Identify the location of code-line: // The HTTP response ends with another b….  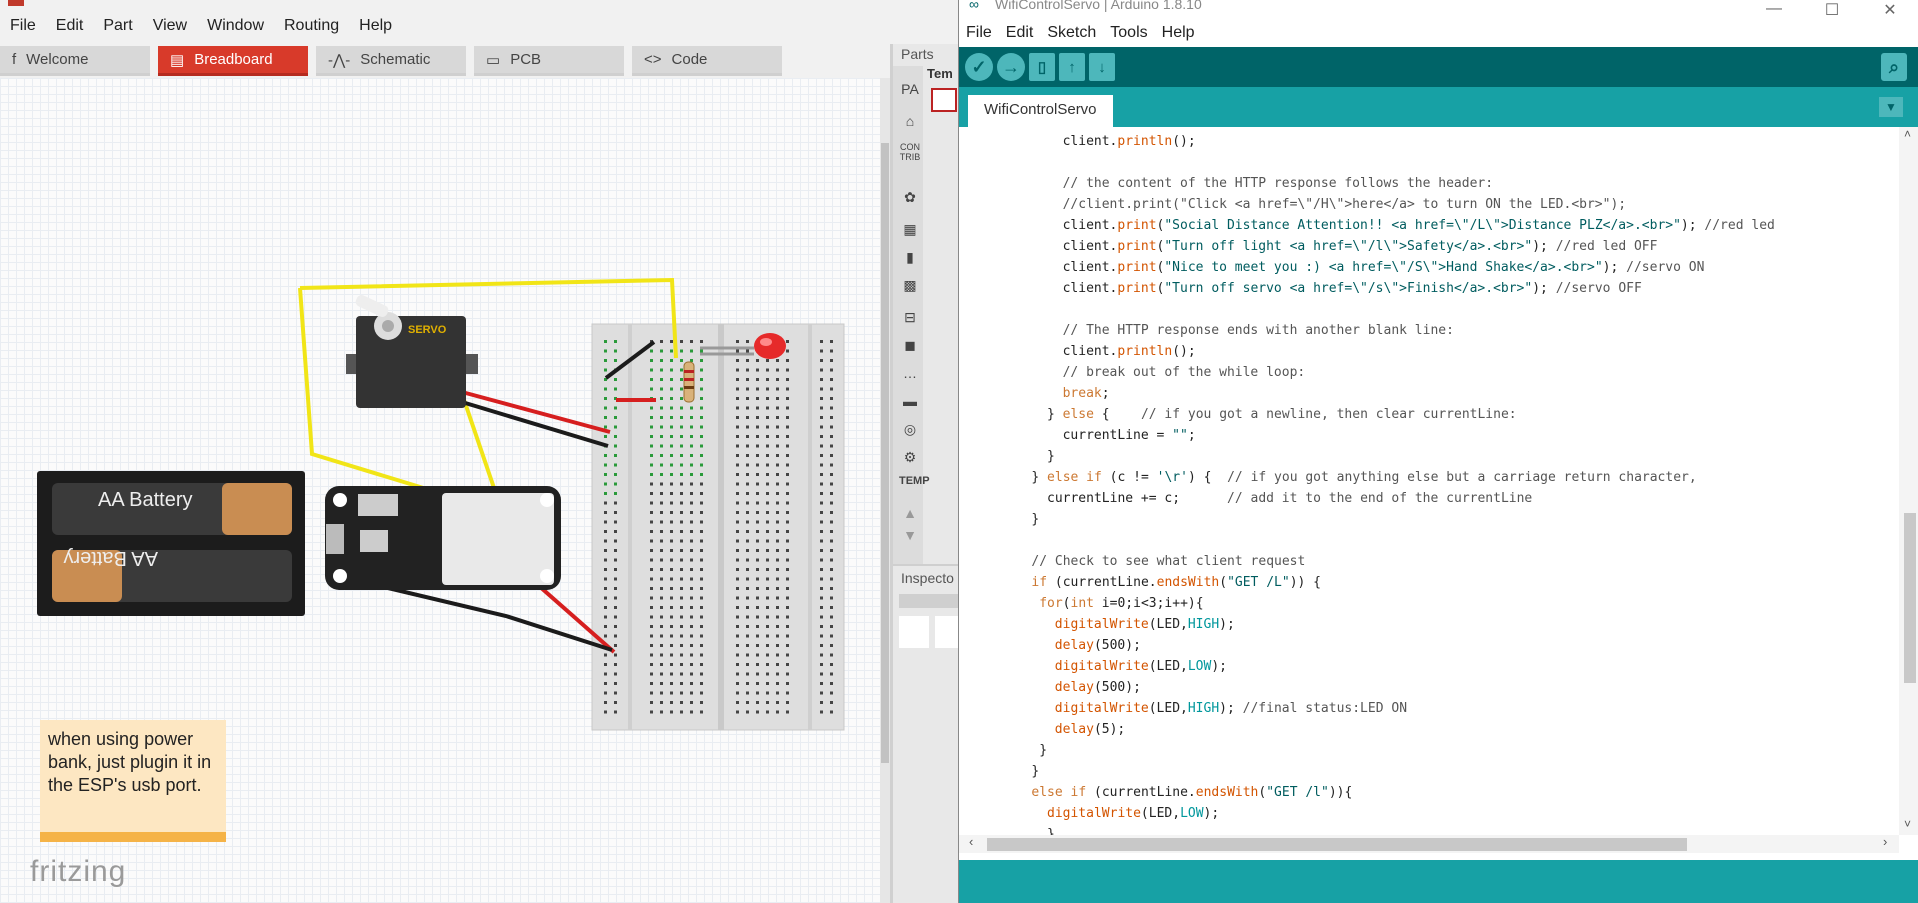
(1258, 330).